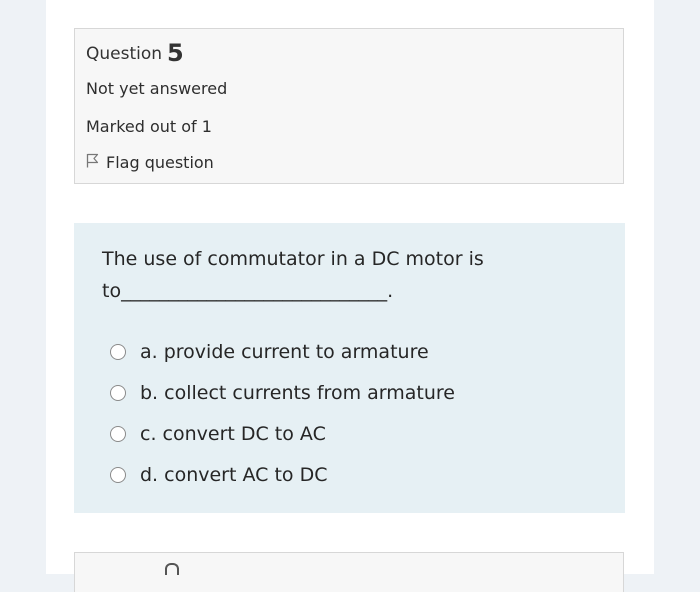 The width and height of the screenshot is (700, 592). What do you see at coordinates (124, 54) in the screenshot?
I see `question-label: Question` at bounding box center [124, 54].